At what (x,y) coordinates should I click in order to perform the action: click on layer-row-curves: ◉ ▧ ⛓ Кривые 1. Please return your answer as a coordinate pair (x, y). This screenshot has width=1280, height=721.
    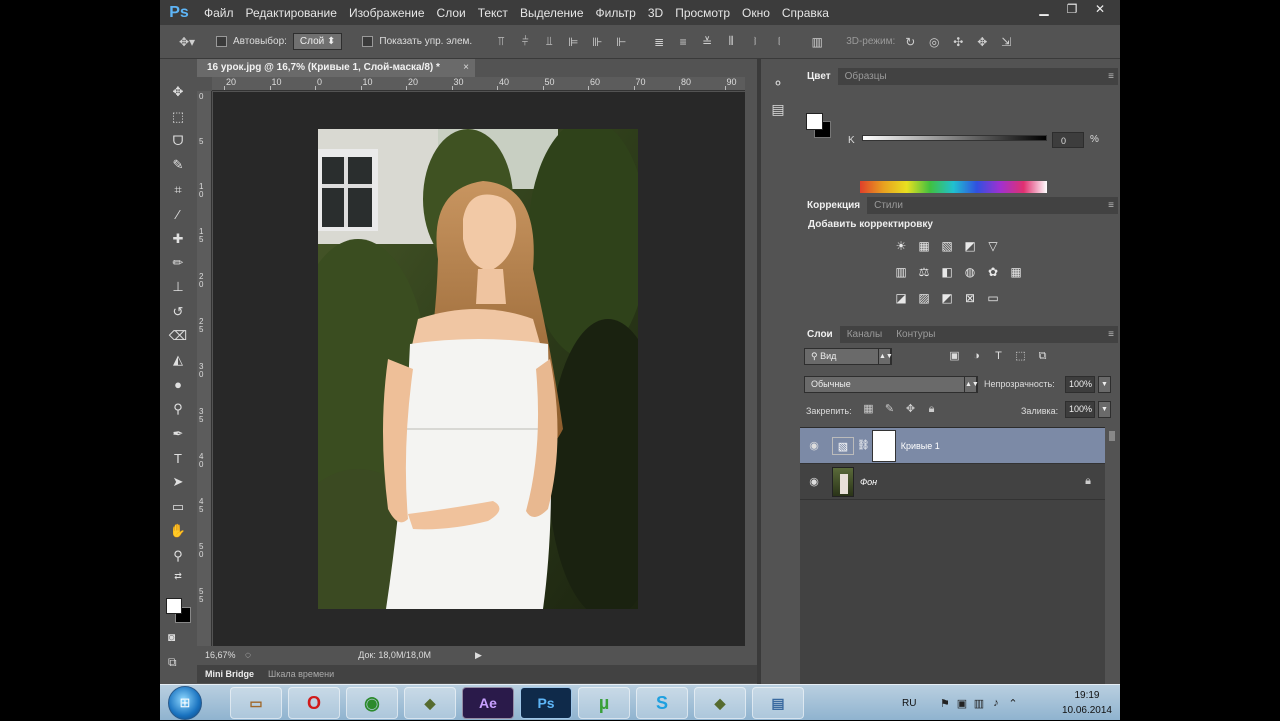
    Looking at the image, I should click on (952, 446).